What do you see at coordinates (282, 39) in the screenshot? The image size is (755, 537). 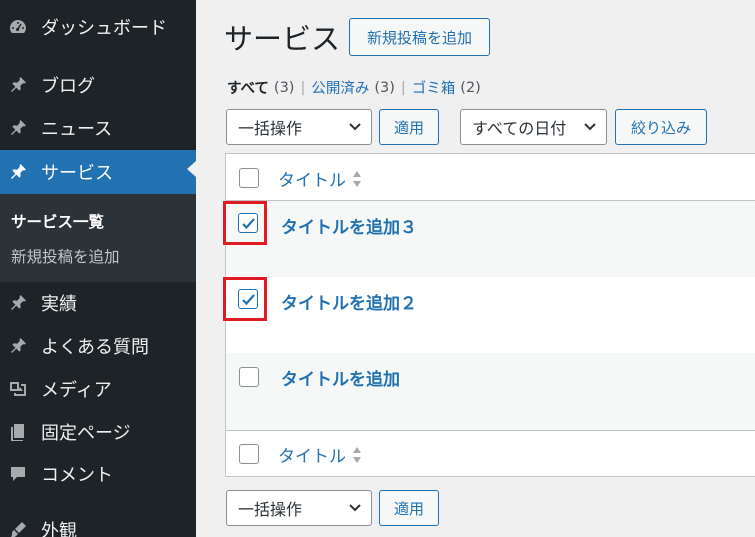 I see `page-title: サービス` at bounding box center [282, 39].